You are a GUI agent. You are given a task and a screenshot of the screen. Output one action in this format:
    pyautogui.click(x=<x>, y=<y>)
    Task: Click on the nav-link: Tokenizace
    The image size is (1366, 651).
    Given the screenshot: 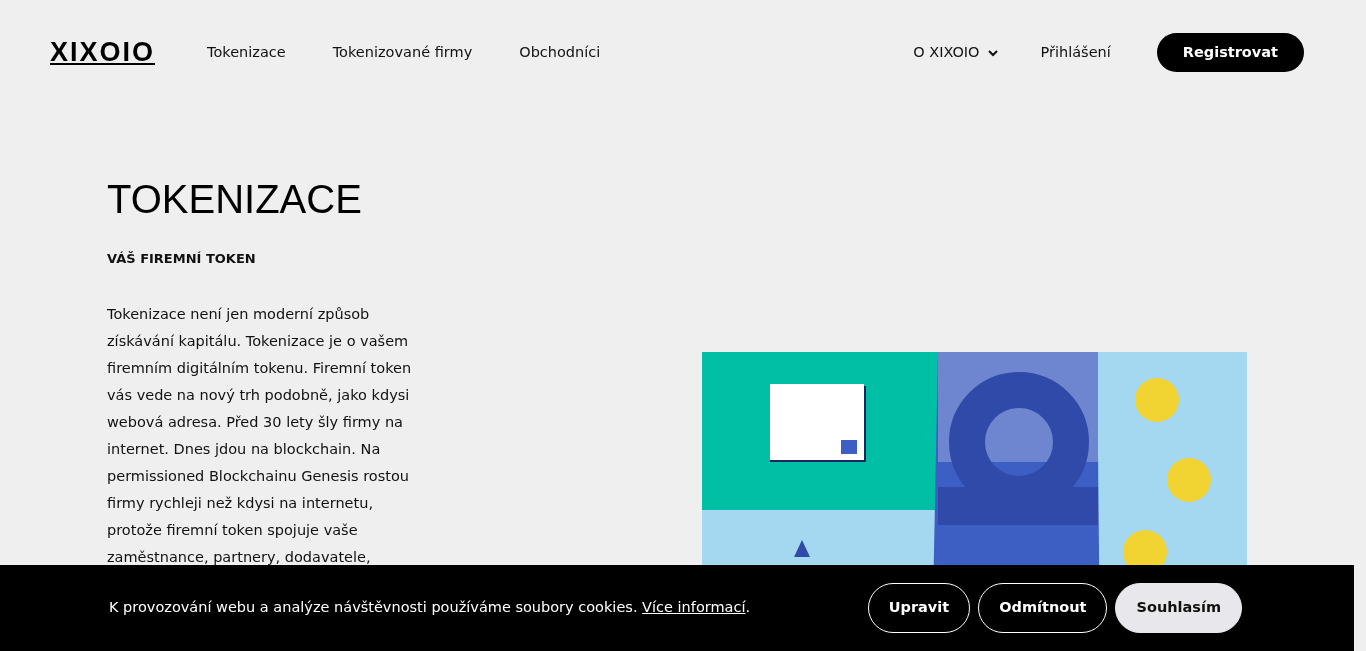 What is the action you would take?
    pyautogui.click(x=246, y=52)
    